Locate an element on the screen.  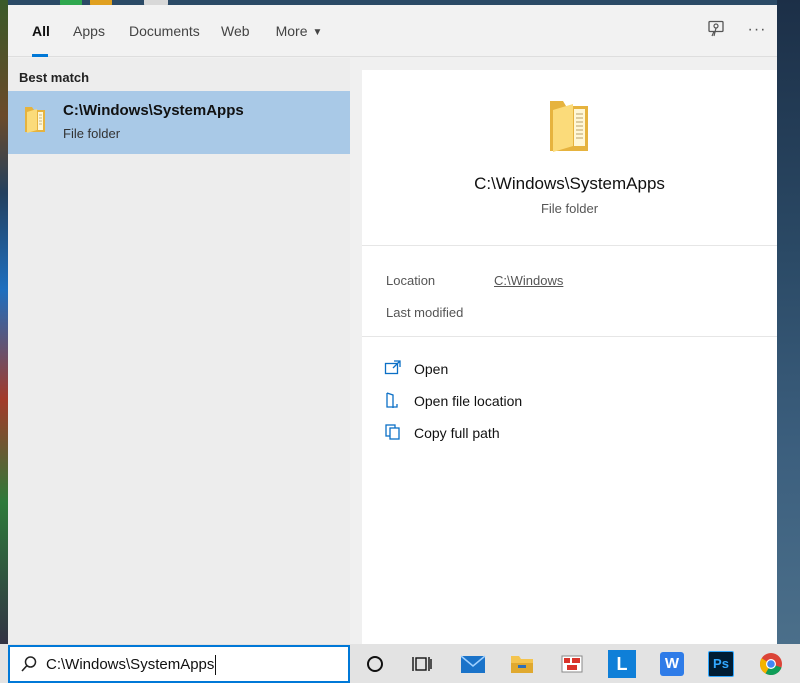
location-link: C:\Windows is located at coordinates (528, 280).